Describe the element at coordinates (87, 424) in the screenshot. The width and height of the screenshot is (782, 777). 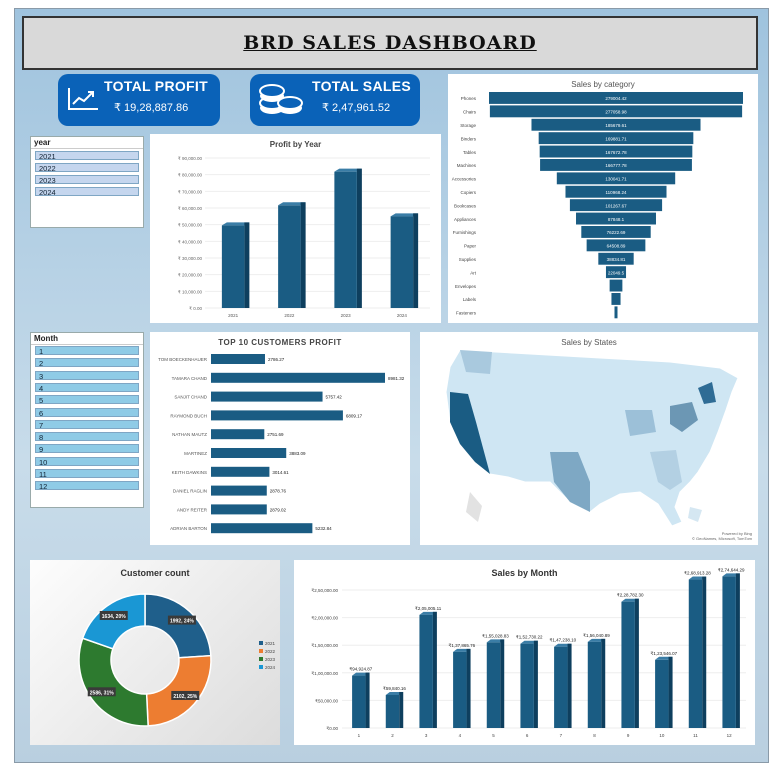
I see `month-slicer-item-7: 7` at that location.